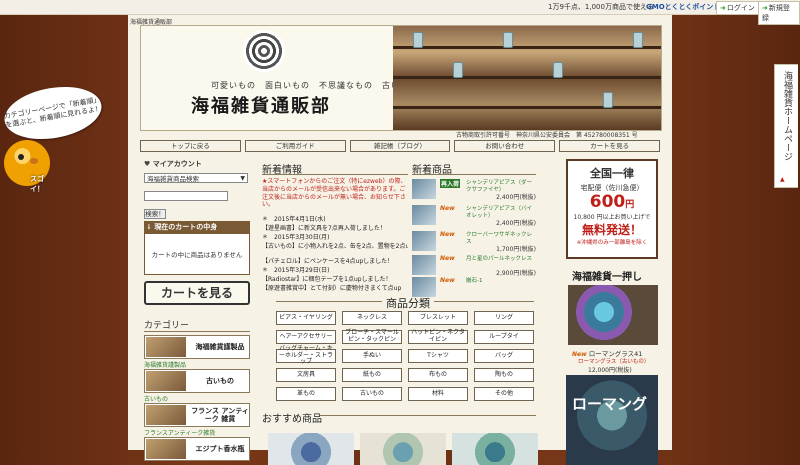 The height and width of the screenshot is (465, 800). What do you see at coordinates (613, 315) in the screenshot?
I see `recommend-image` at bounding box center [613, 315].